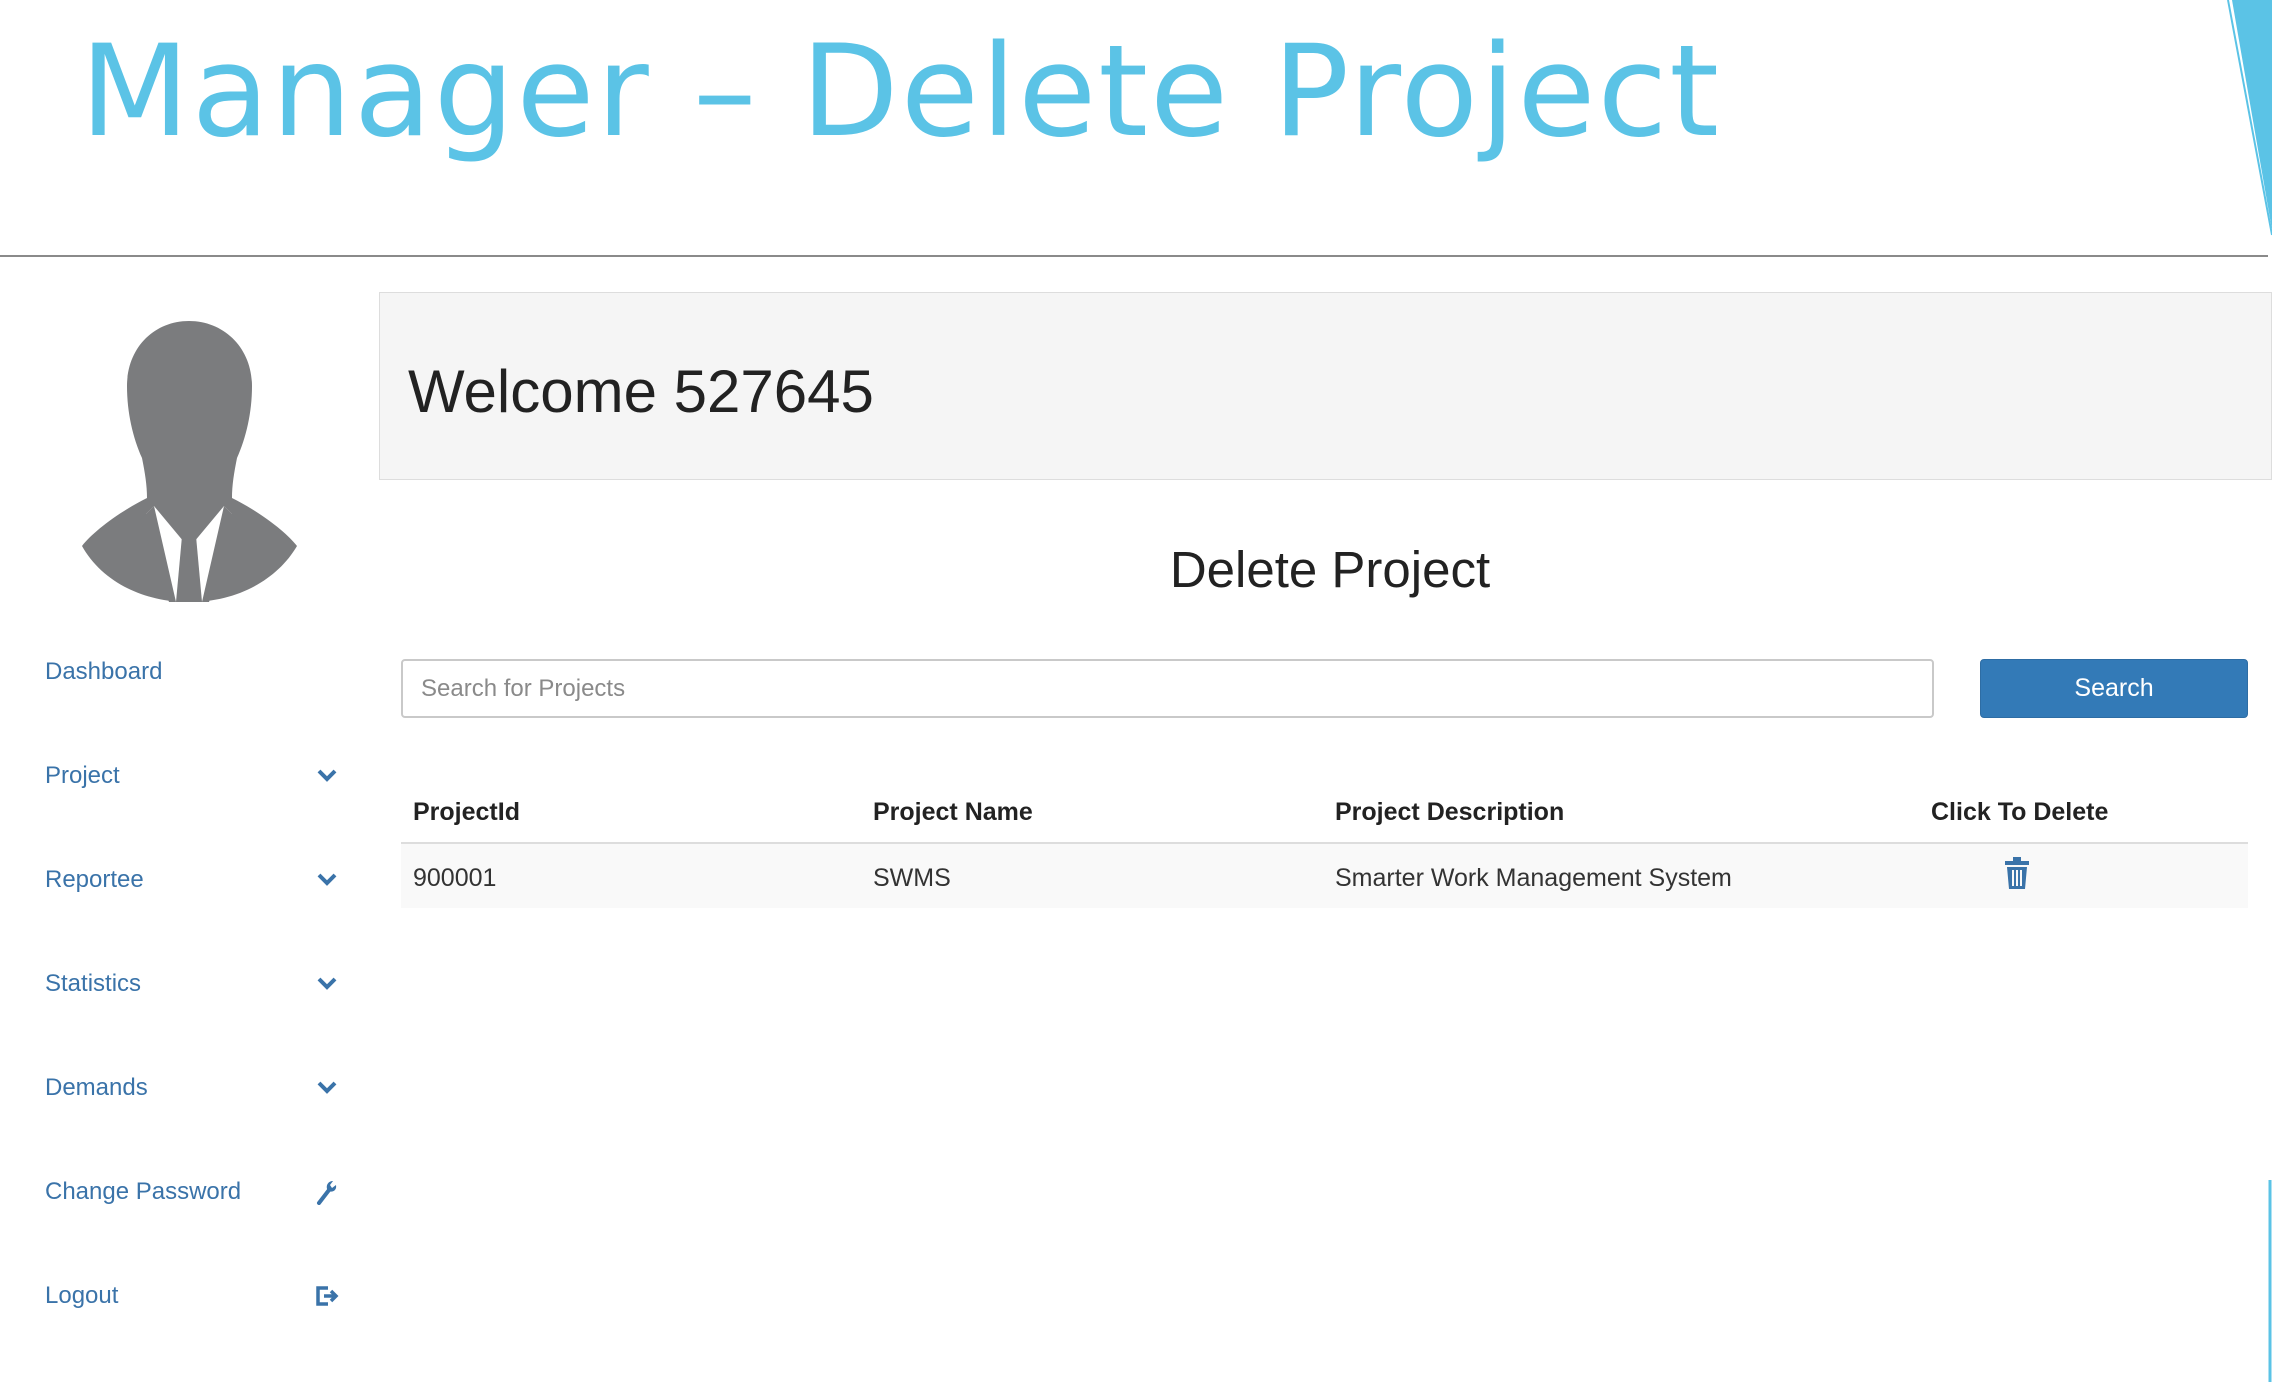  Describe the element at coordinates (96, 1087) in the screenshot. I see `sidebar-item-label: Demands` at that location.